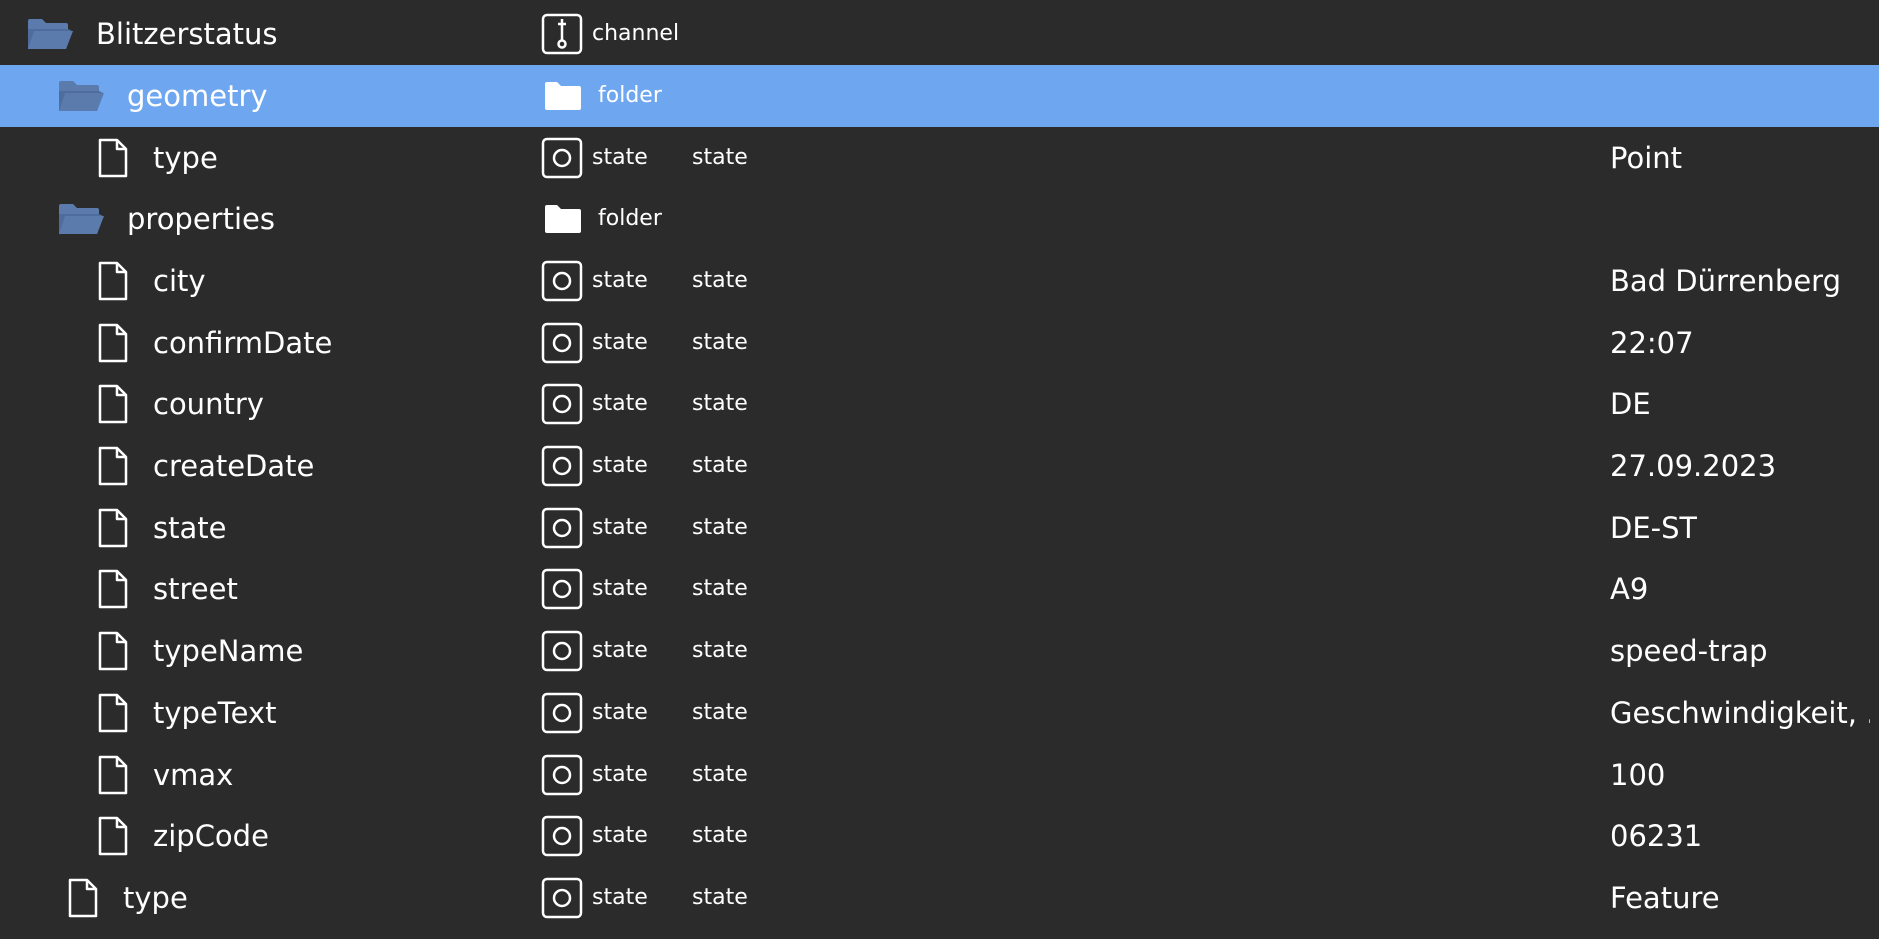  What do you see at coordinates (1652, 343) in the screenshot?
I see `state-value: 22:07` at bounding box center [1652, 343].